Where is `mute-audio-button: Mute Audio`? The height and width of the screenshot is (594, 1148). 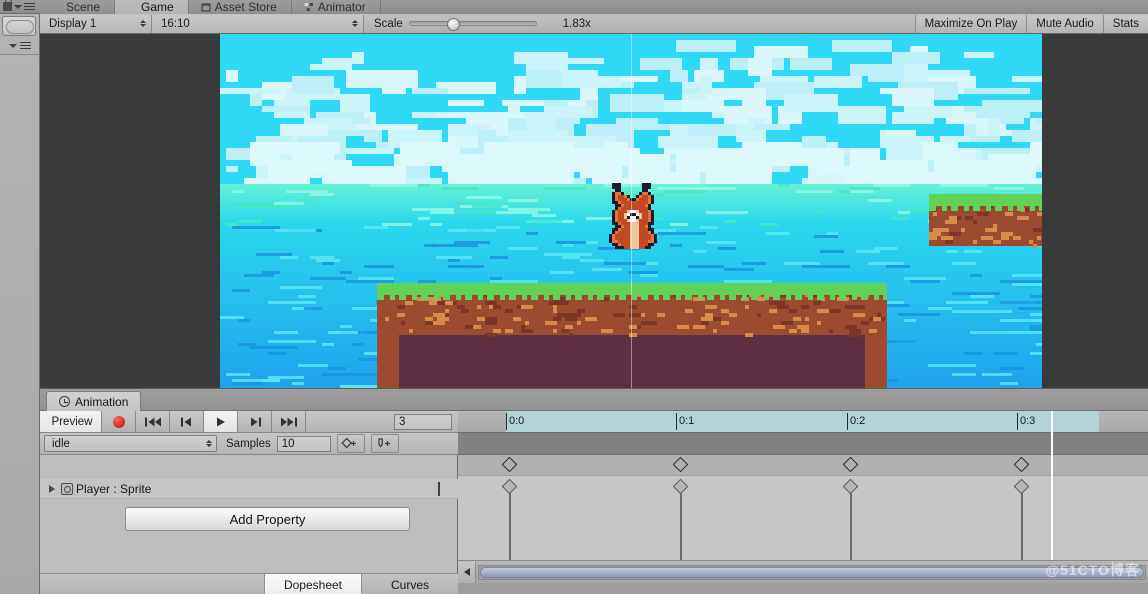 mute-audio-button: Mute Audio is located at coordinates (1064, 23).